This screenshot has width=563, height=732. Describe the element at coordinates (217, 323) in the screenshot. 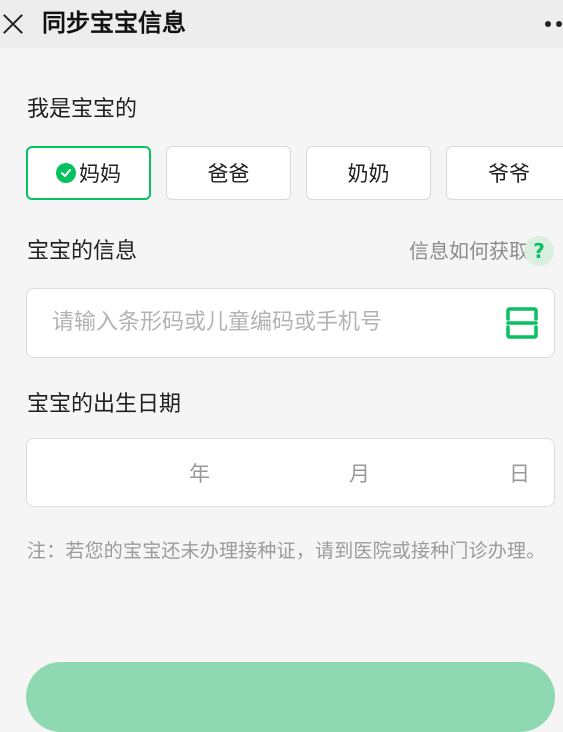

I see `baby-code-input: 请输入条形码或儿童编码或手机号` at that location.